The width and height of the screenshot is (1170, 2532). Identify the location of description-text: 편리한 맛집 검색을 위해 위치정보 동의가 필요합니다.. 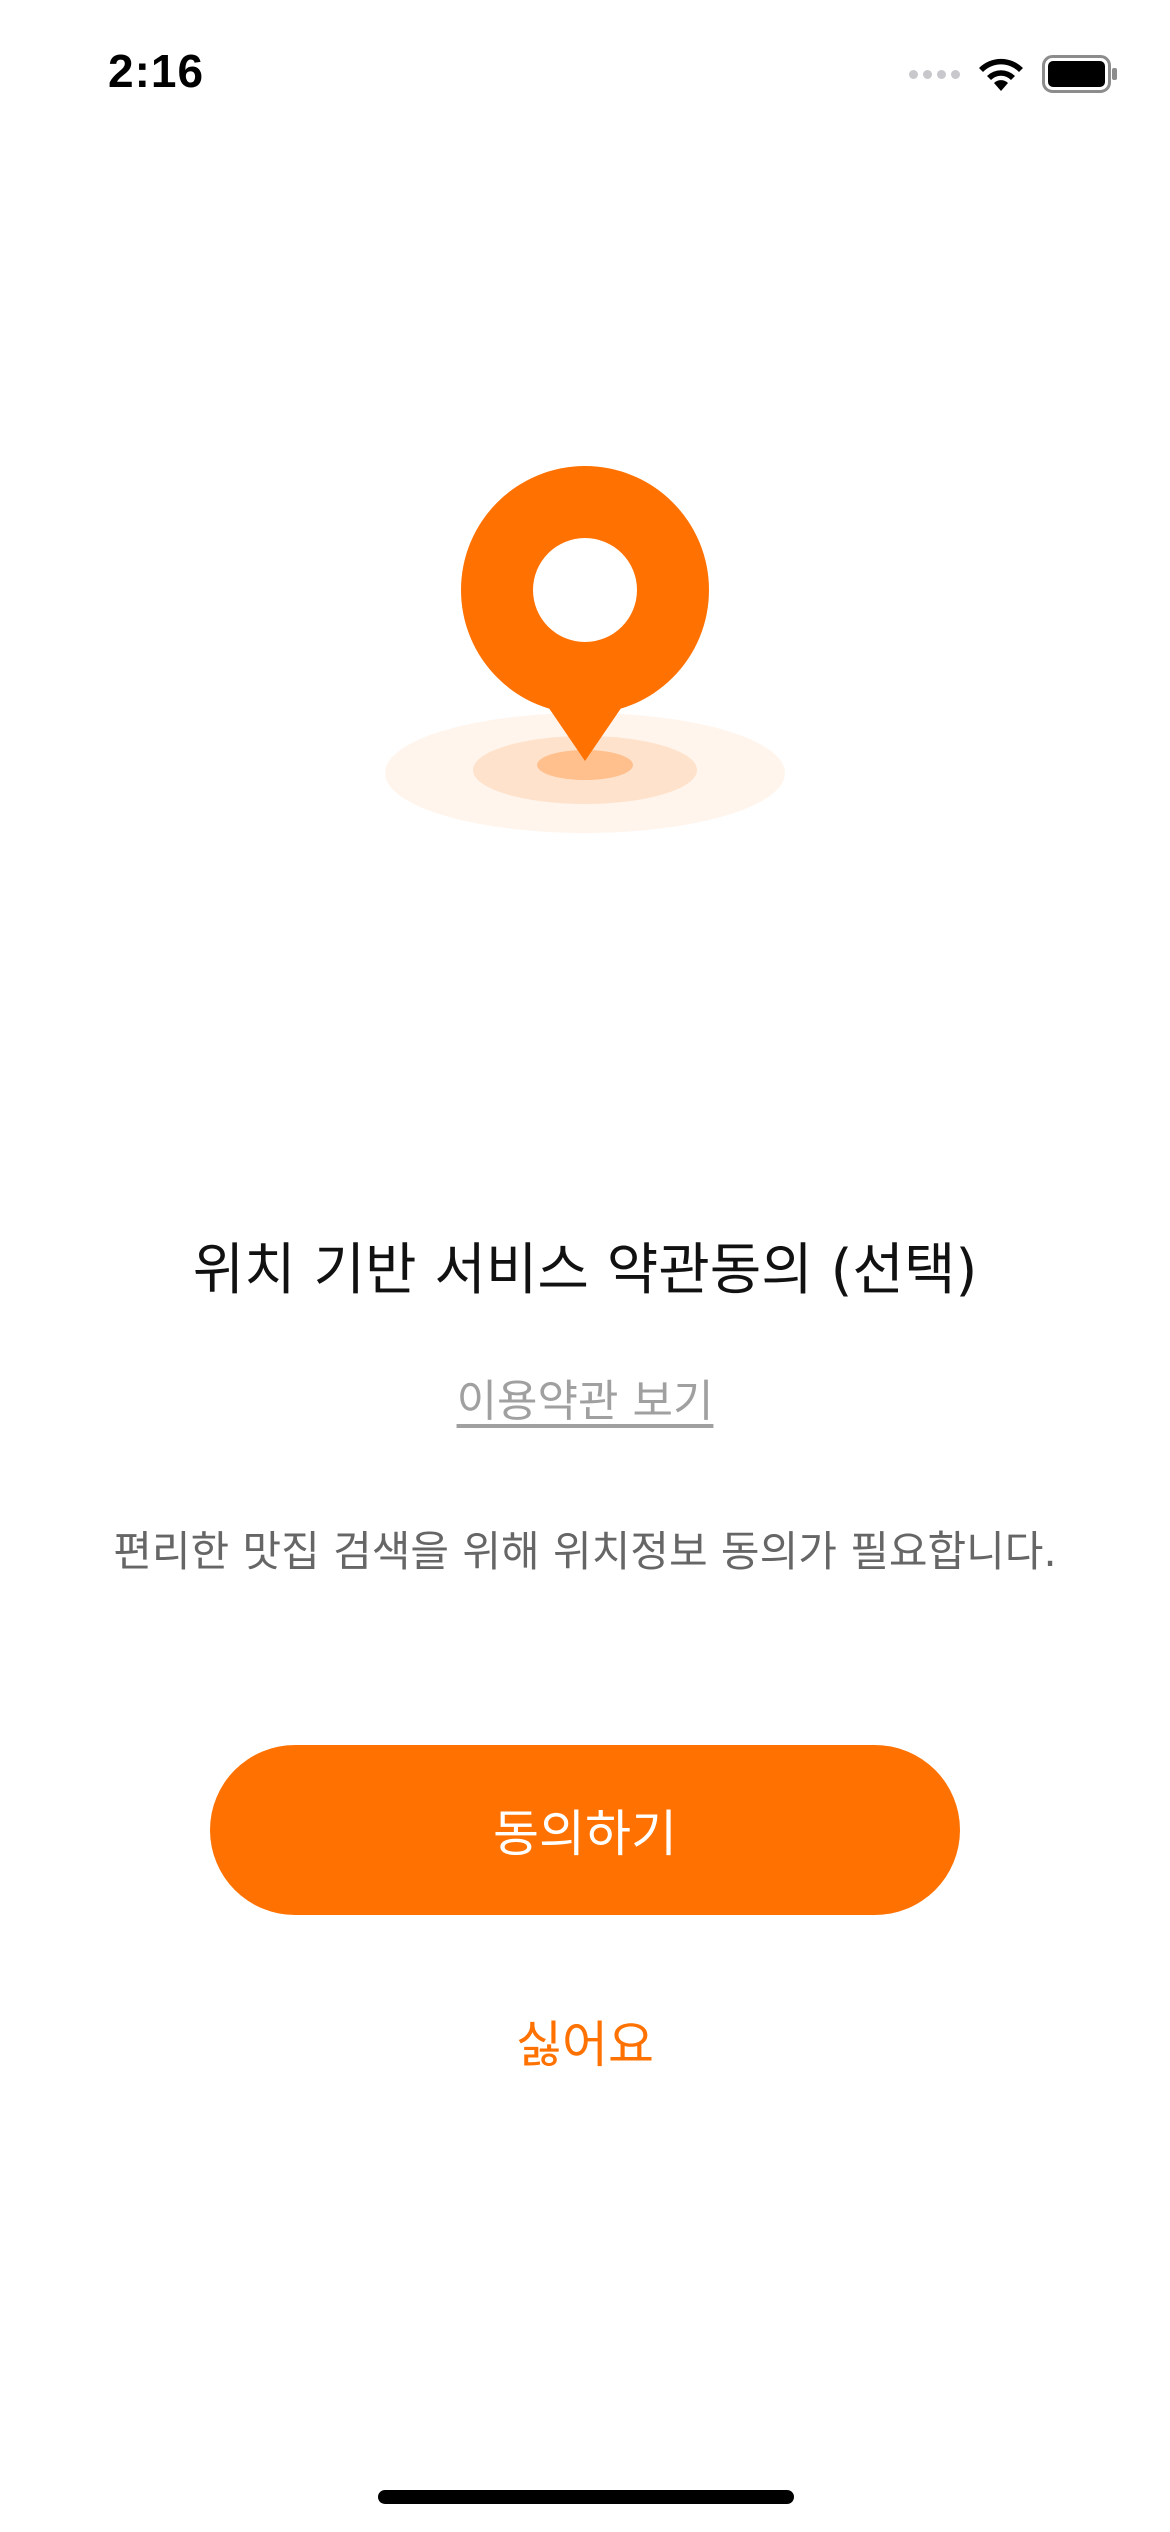
(585, 1551).